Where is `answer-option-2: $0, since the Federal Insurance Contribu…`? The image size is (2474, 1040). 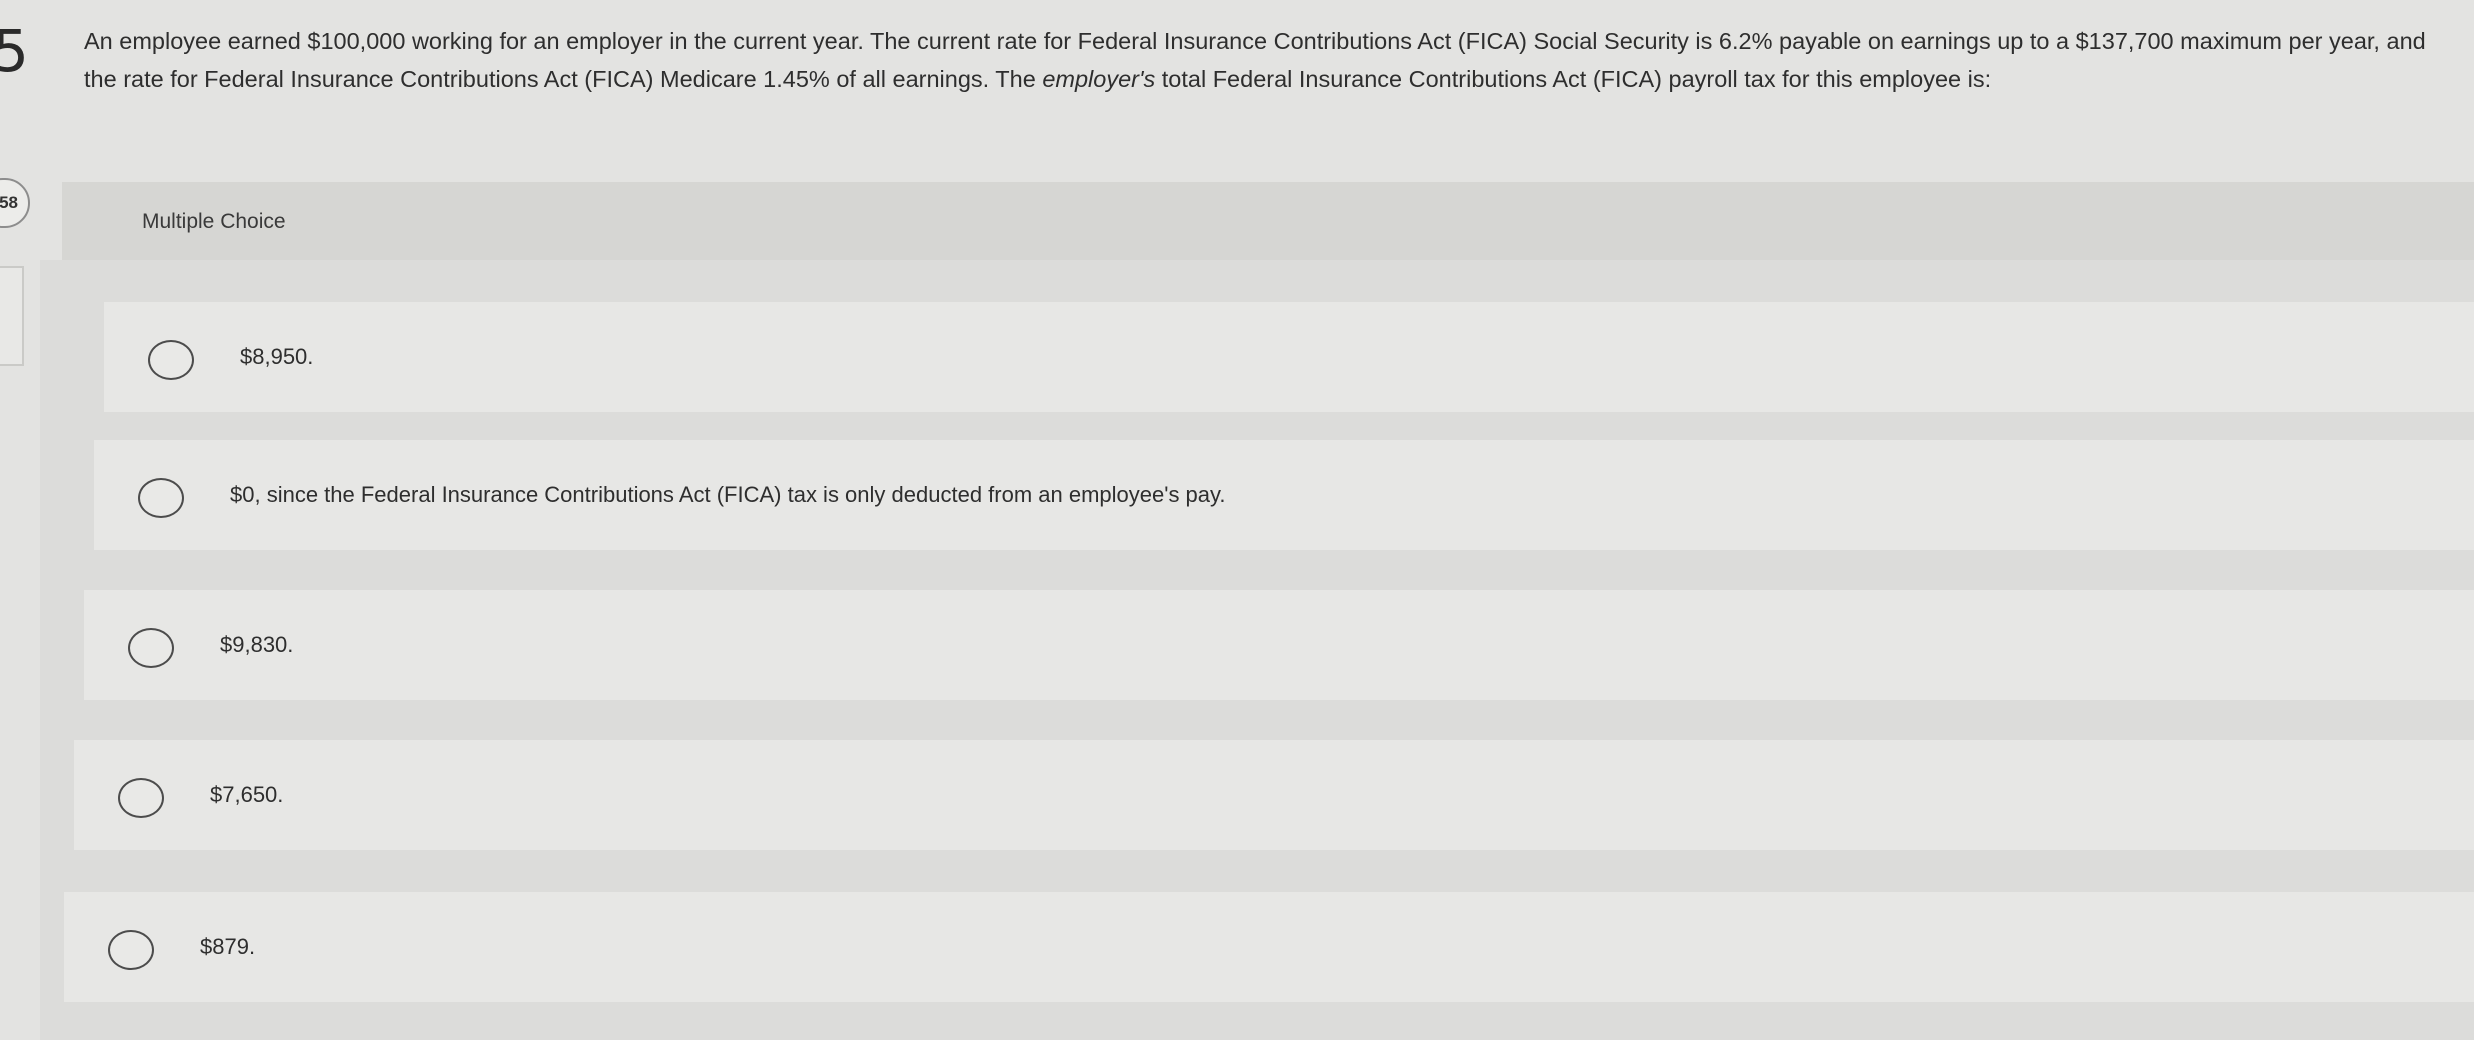
answer-option-2: $0, since the Federal Insurance Contribu… is located at coordinates (1284, 495).